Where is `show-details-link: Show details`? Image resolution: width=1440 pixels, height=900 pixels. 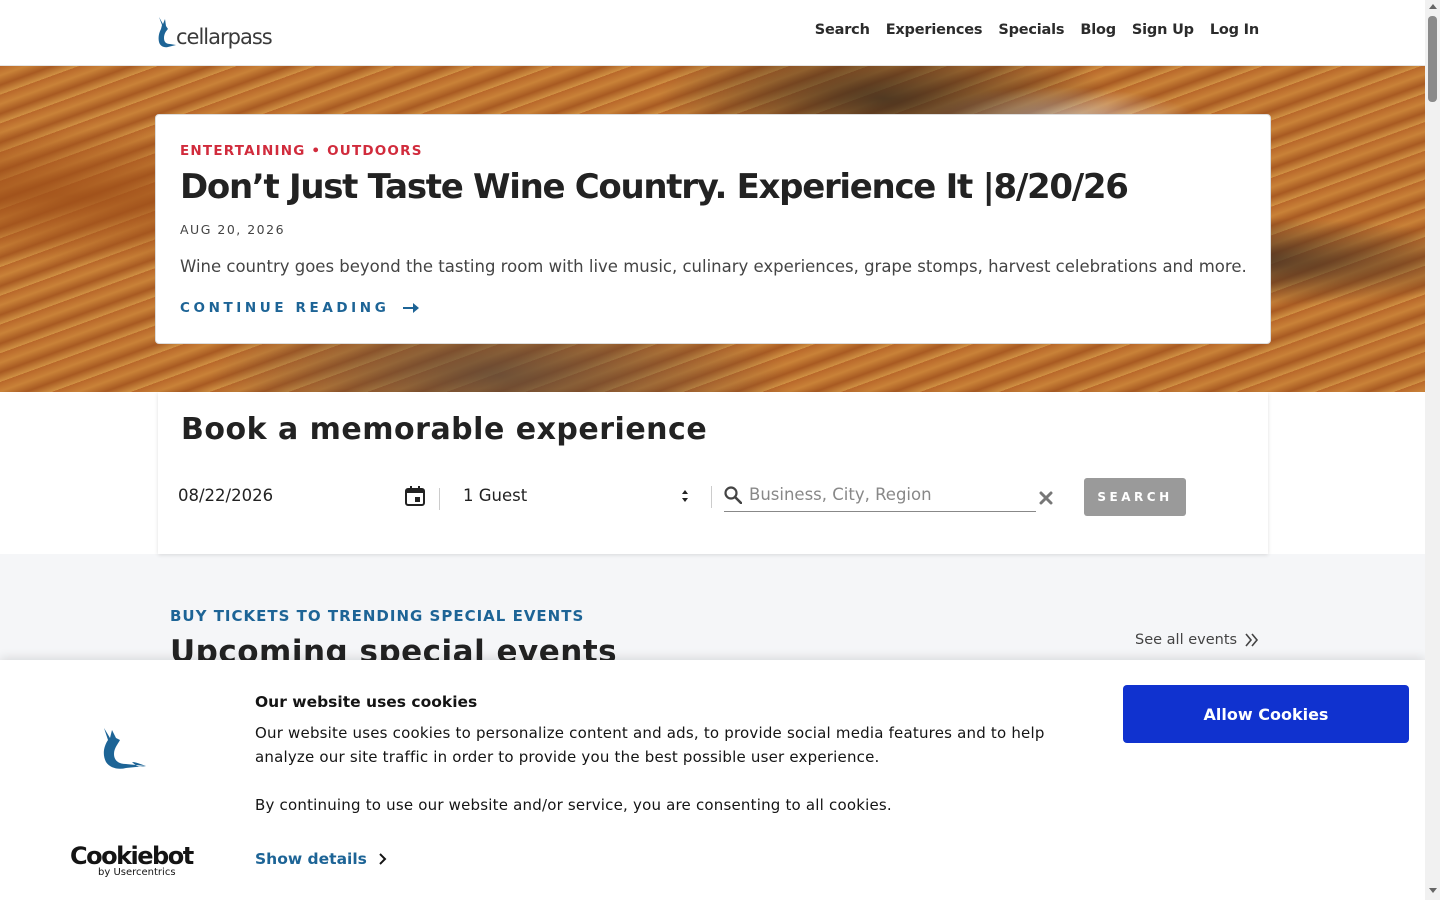
show-details-link: Show details is located at coordinates (321, 859).